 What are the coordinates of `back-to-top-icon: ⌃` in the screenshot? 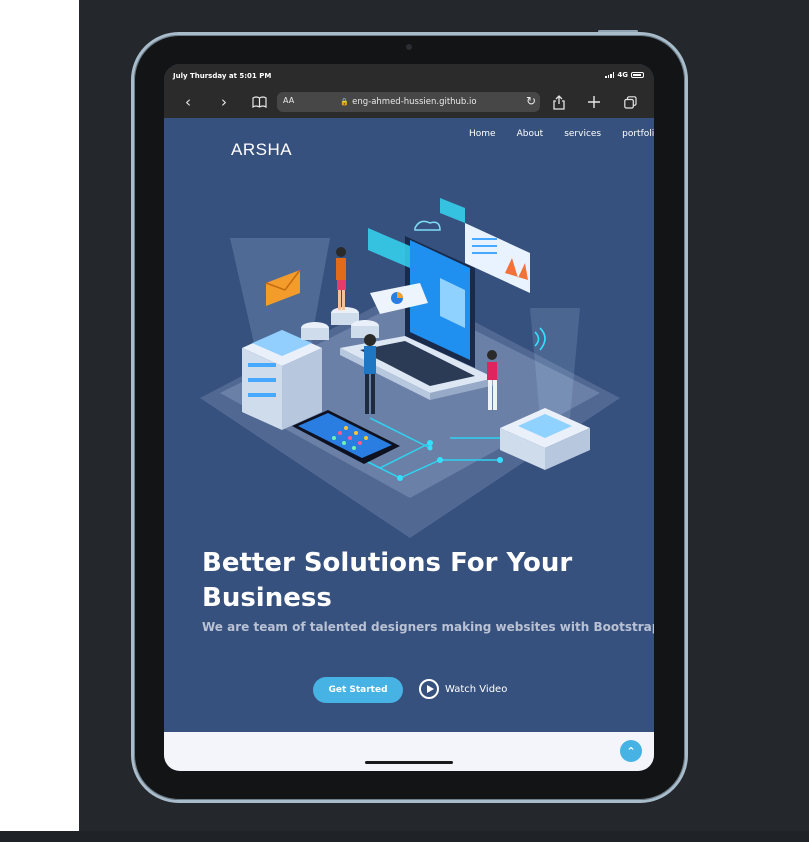 It's located at (631, 751).